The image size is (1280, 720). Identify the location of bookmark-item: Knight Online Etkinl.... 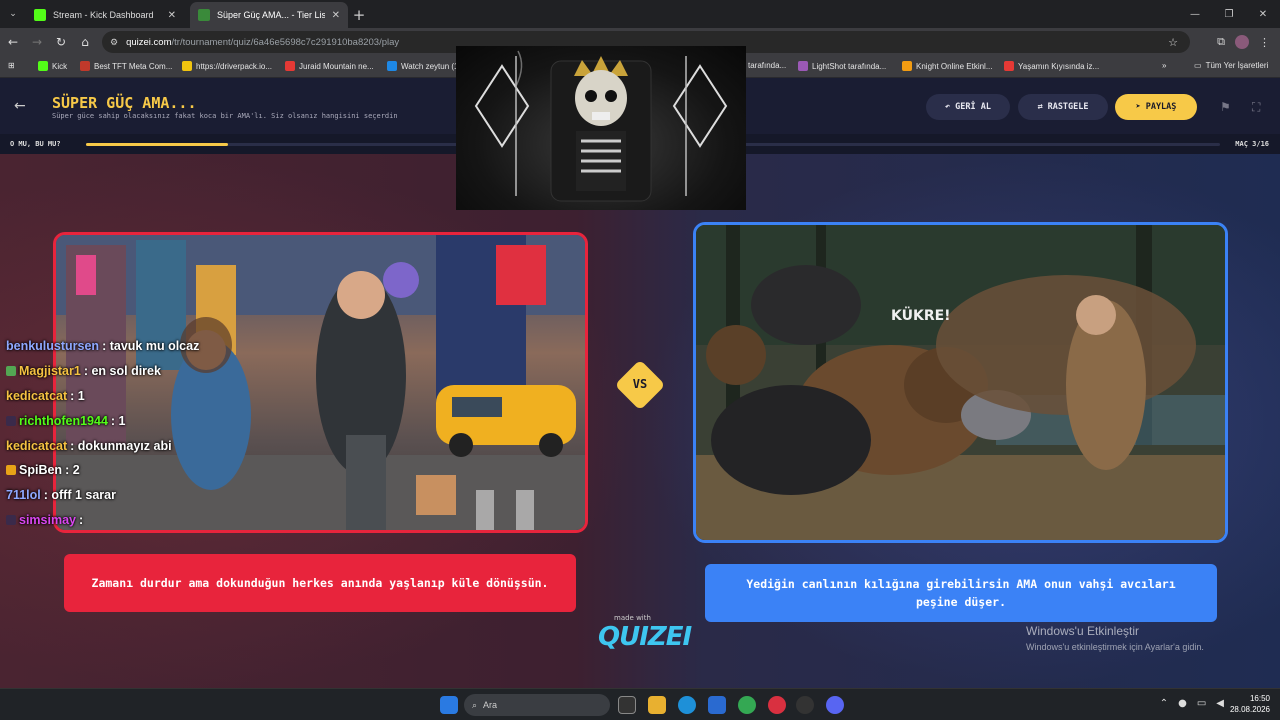
(947, 66).